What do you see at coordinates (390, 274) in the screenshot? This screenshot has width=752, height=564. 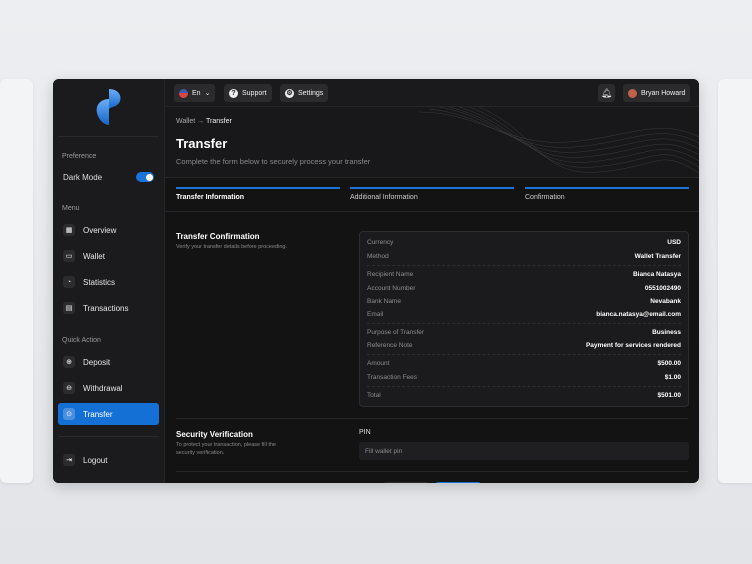 I see `detail-label: Recipient Name` at bounding box center [390, 274].